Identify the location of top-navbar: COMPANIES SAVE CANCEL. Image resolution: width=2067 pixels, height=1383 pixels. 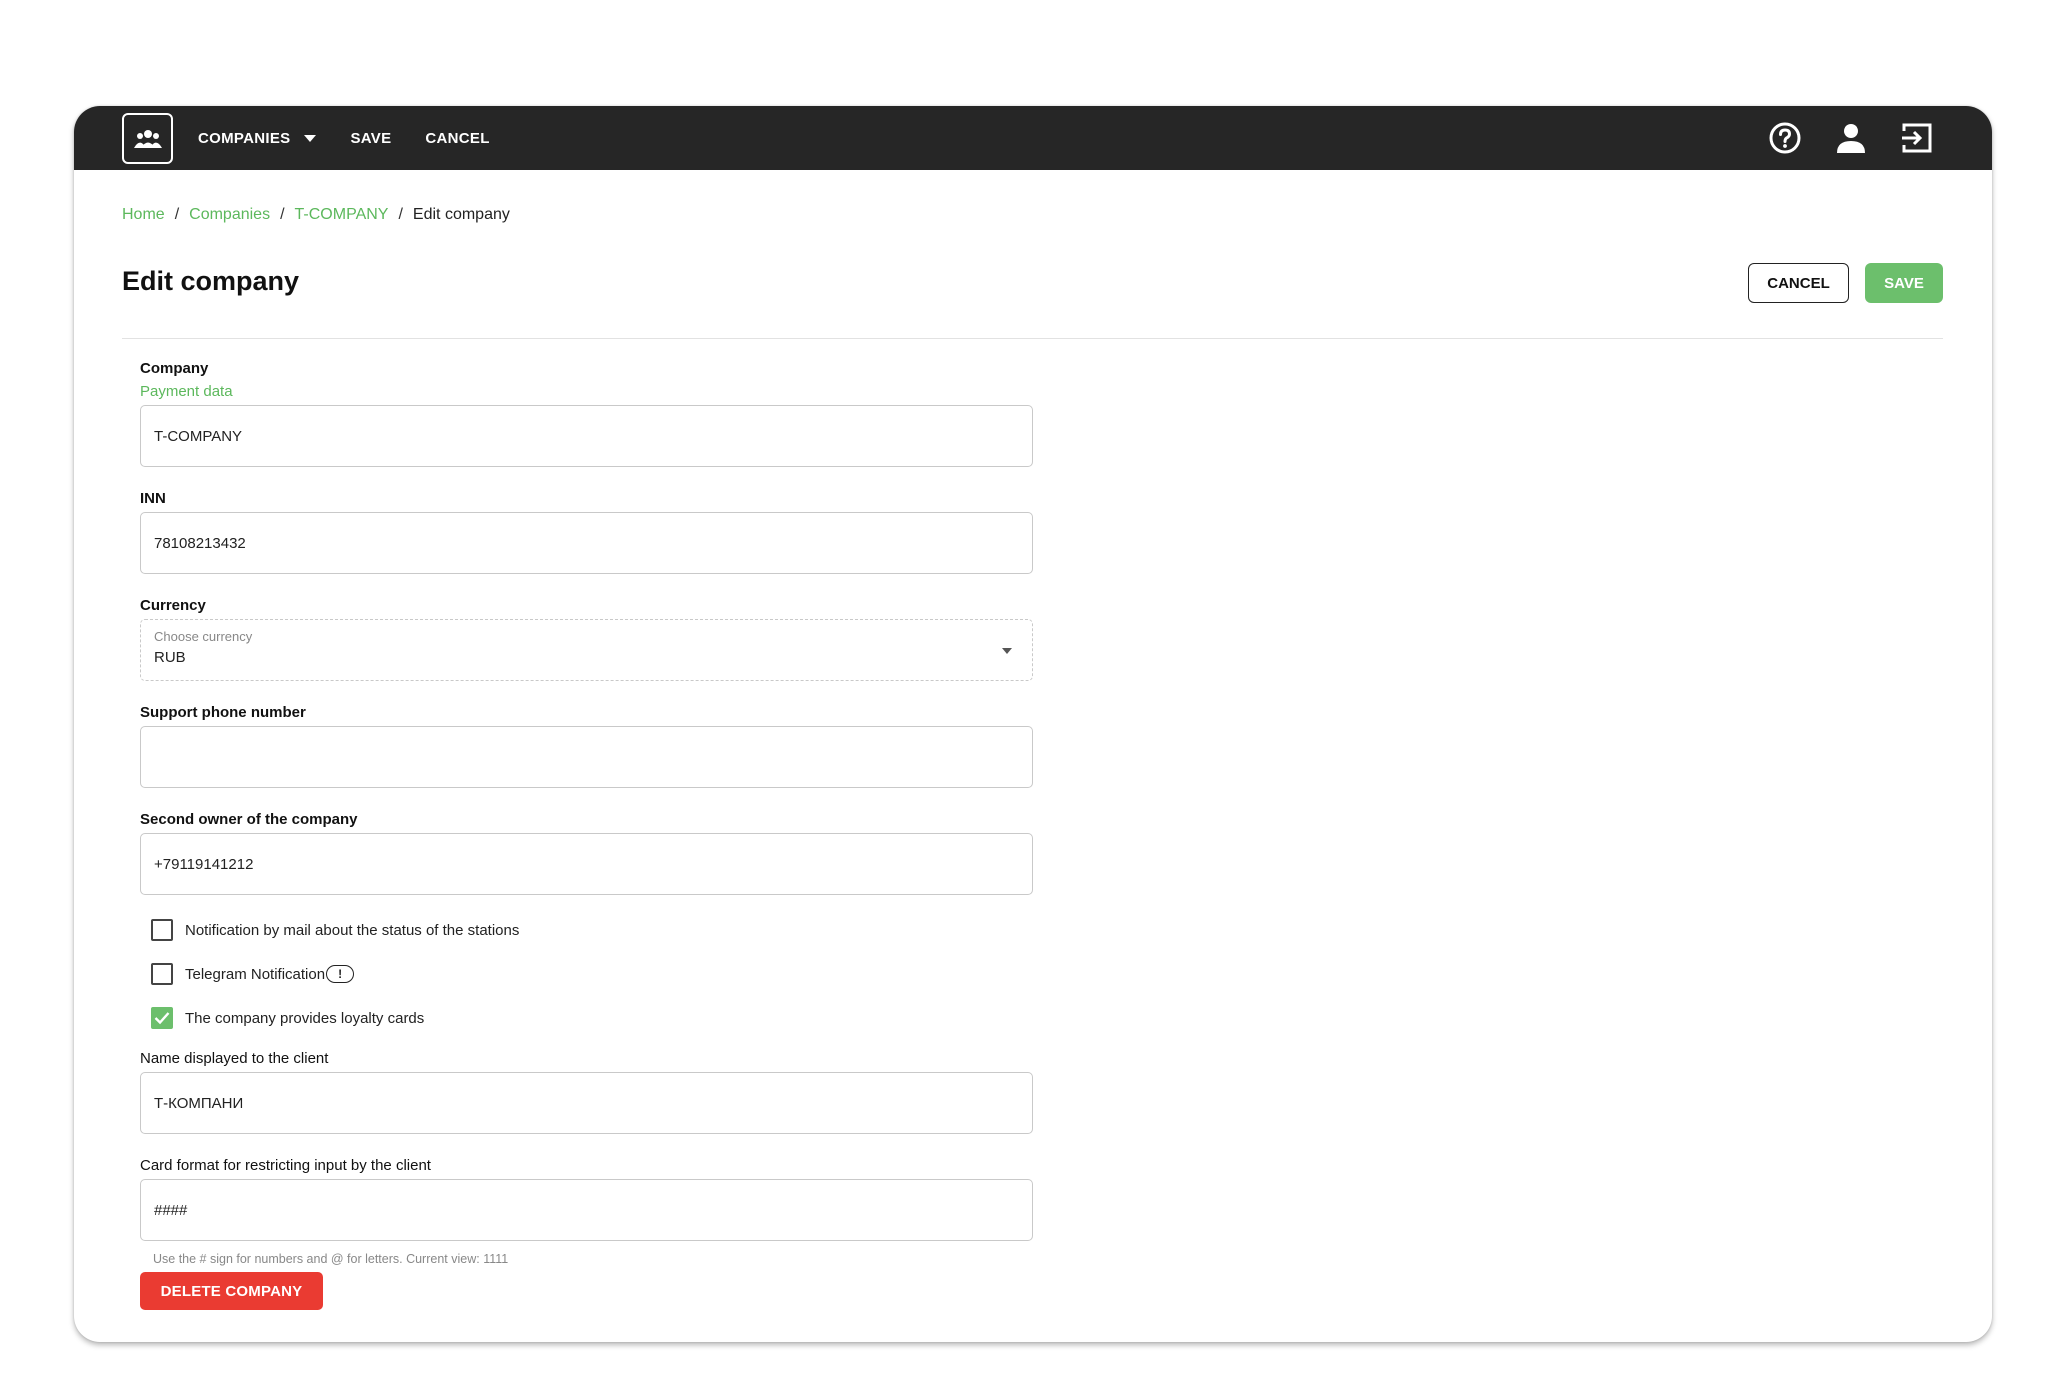
(1033, 138).